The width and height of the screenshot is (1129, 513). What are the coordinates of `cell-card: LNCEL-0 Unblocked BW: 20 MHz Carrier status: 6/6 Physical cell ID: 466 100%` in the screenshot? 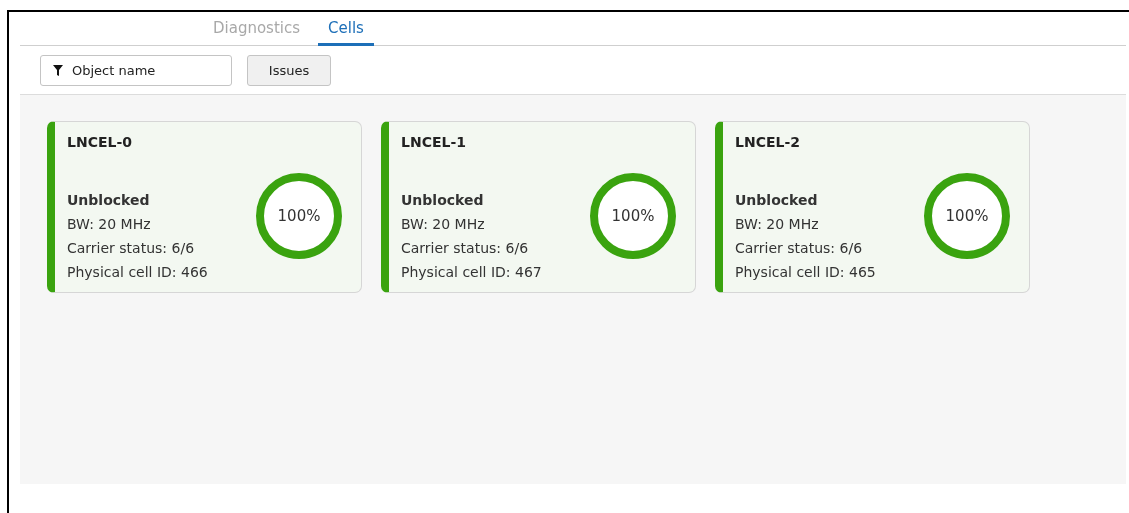 It's located at (204, 207).